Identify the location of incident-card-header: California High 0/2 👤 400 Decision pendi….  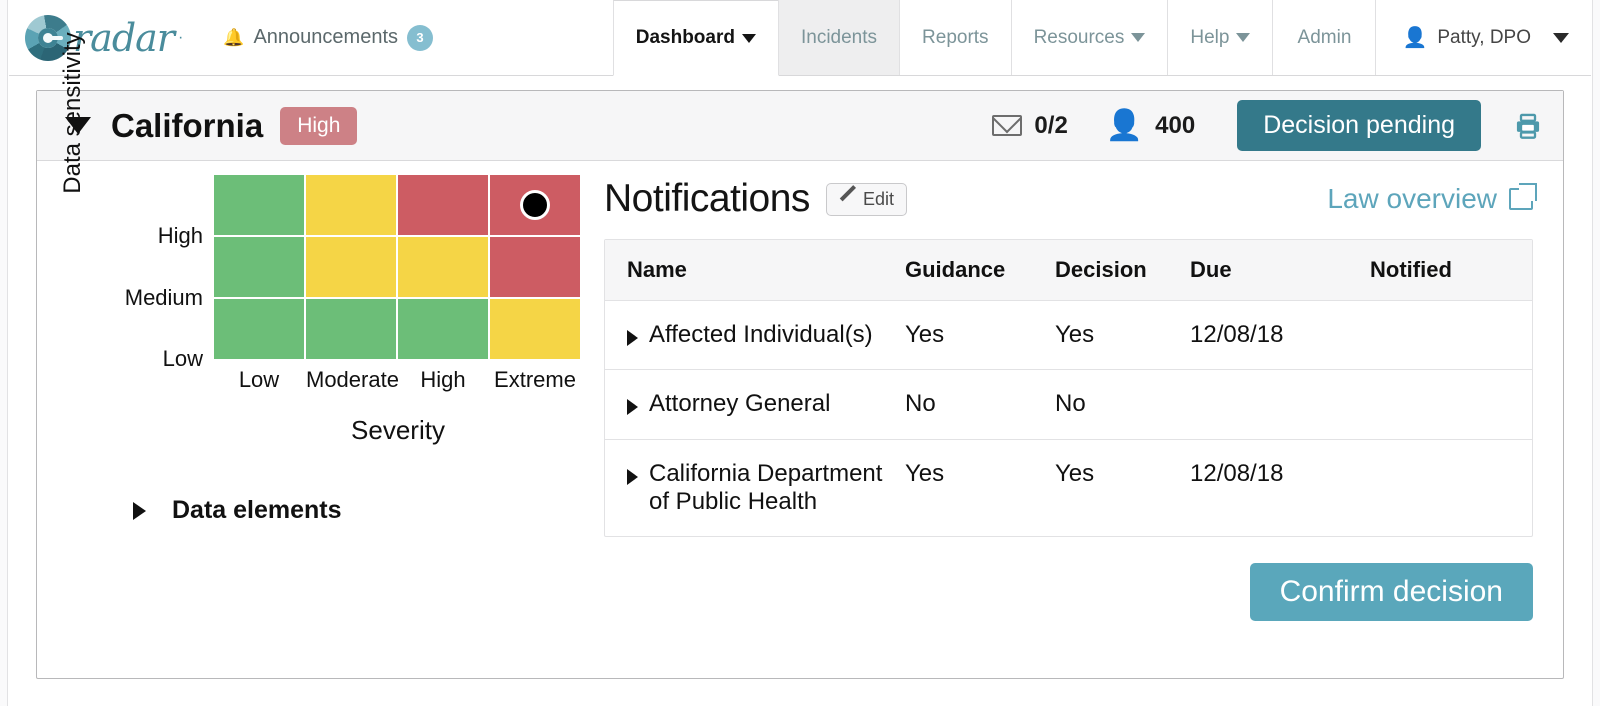
(800, 126).